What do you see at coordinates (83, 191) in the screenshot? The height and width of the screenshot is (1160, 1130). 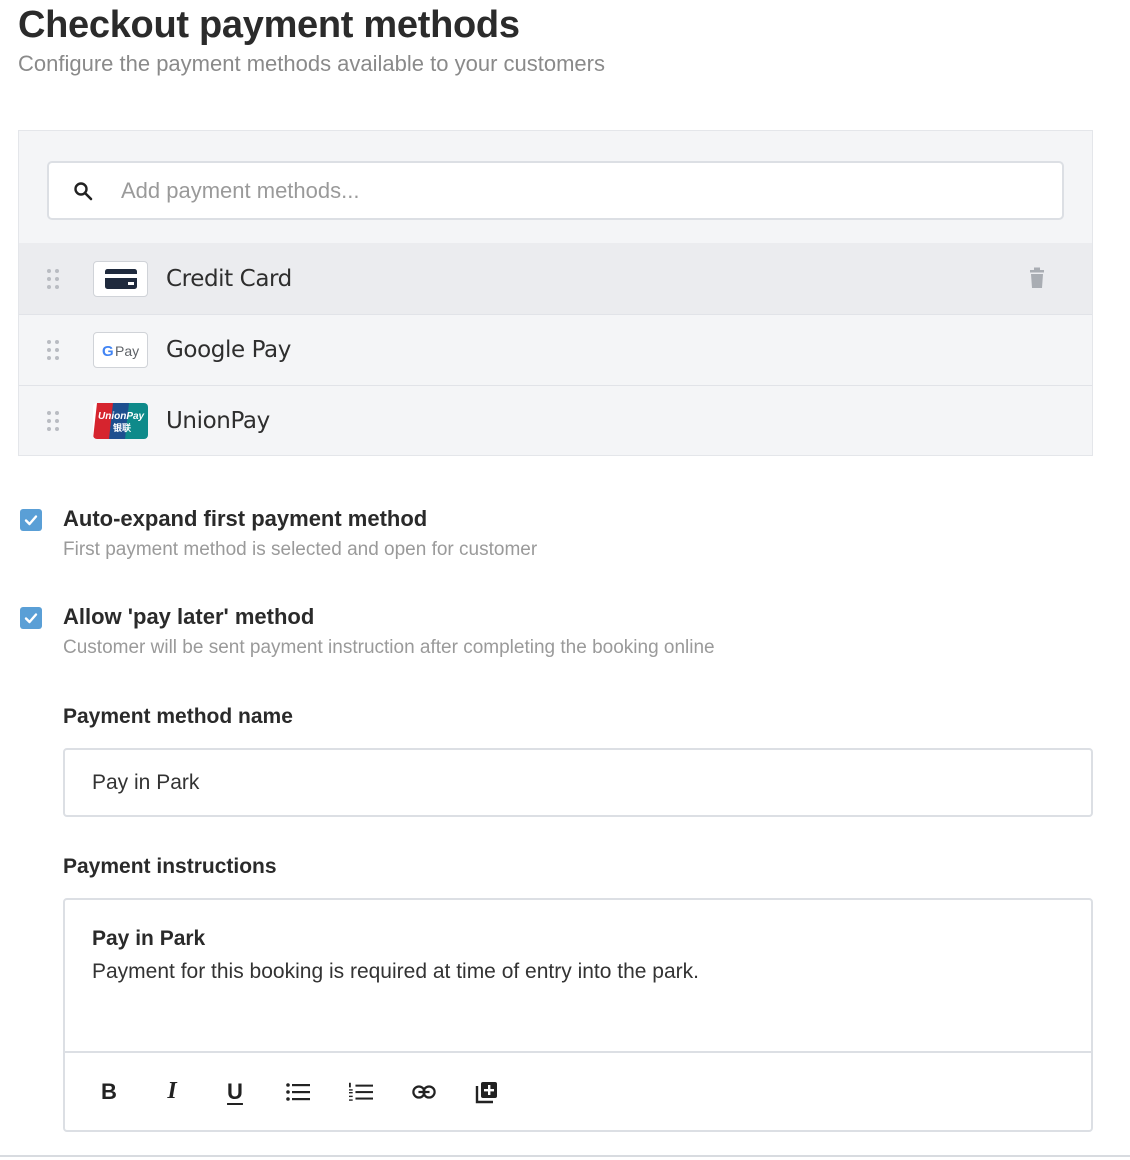 I see `search-icon` at bounding box center [83, 191].